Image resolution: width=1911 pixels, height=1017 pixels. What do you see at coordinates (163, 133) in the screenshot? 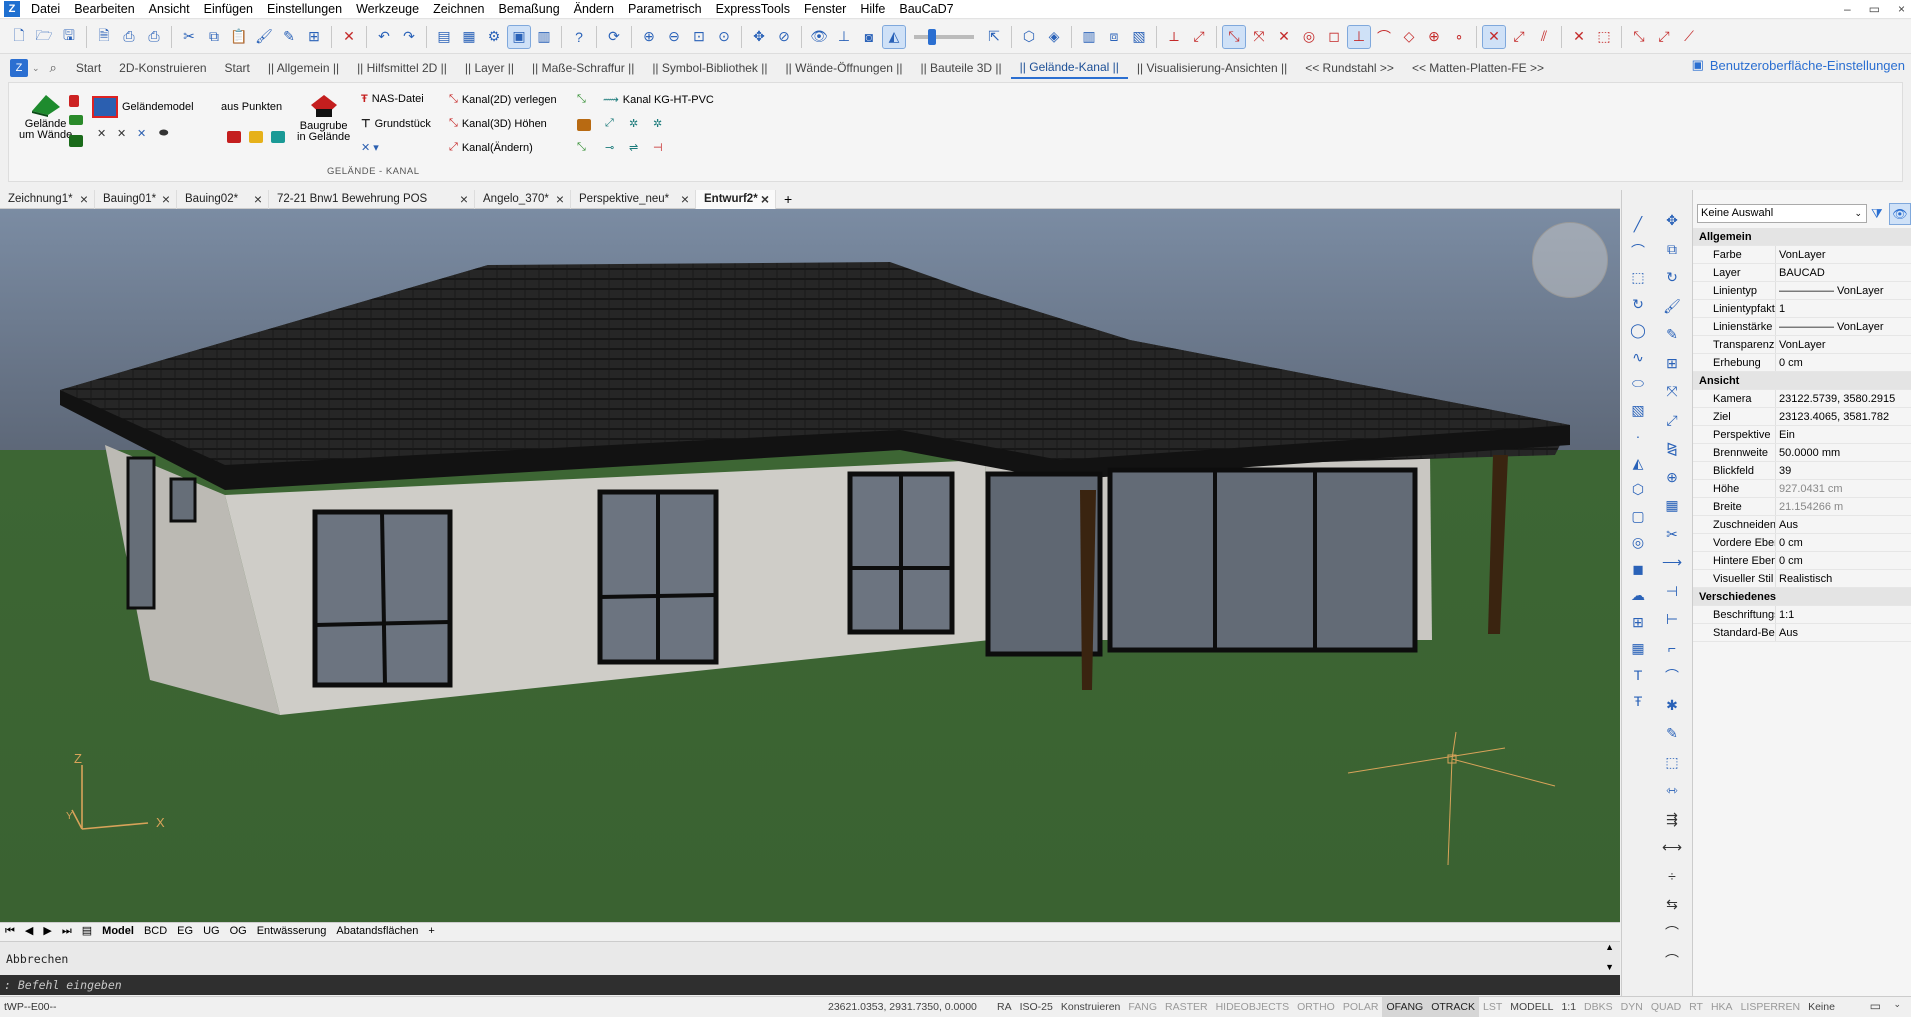
I see `eraser-icon: ⬬` at bounding box center [163, 133].